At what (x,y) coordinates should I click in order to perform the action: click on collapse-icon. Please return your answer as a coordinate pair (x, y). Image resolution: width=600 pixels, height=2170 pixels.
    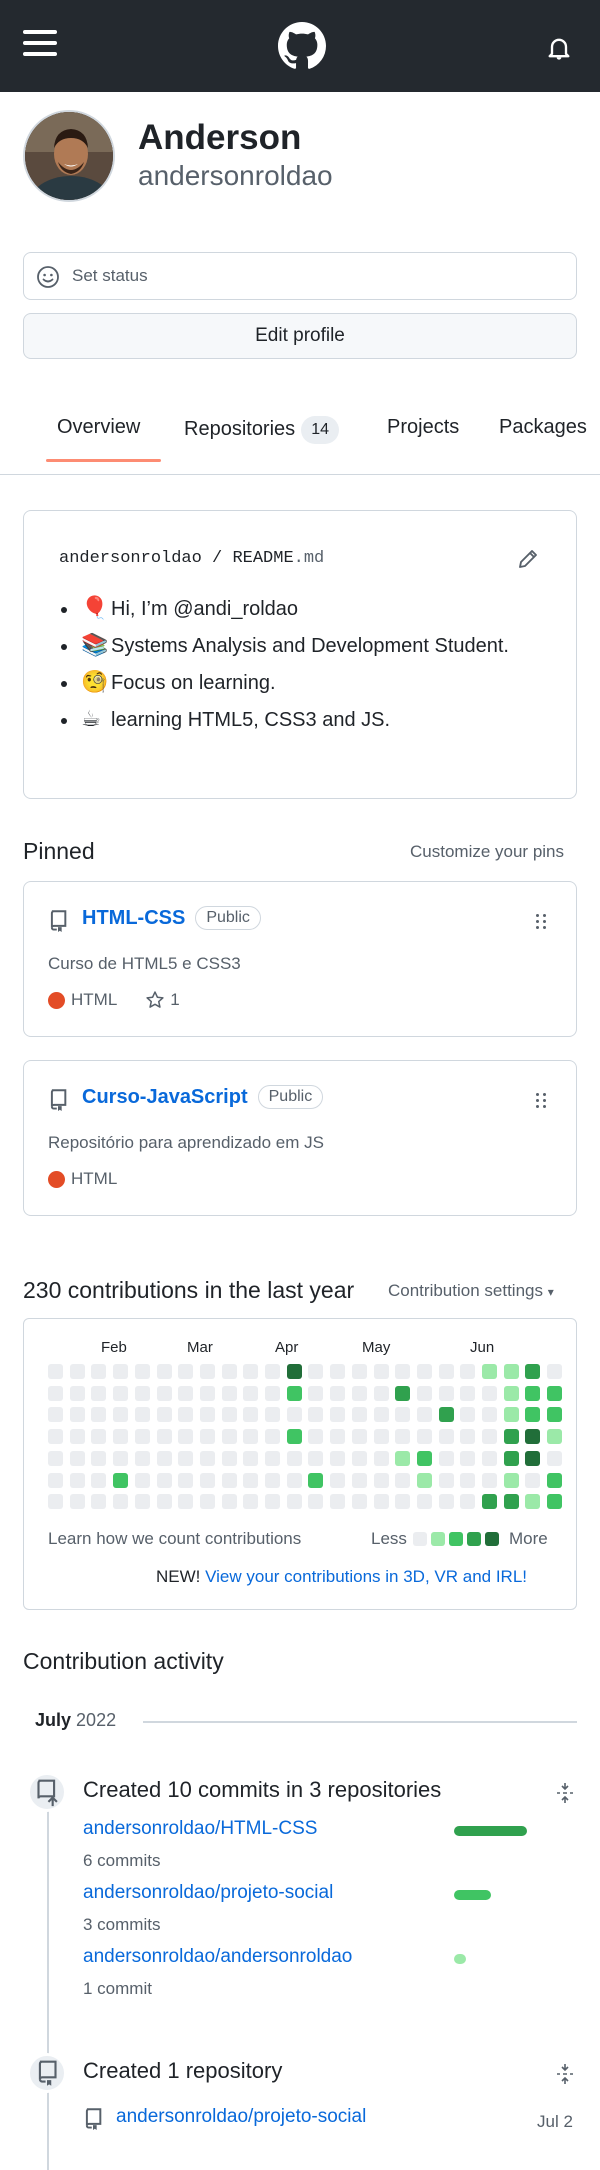
    Looking at the image, I should click on (565, 2074).